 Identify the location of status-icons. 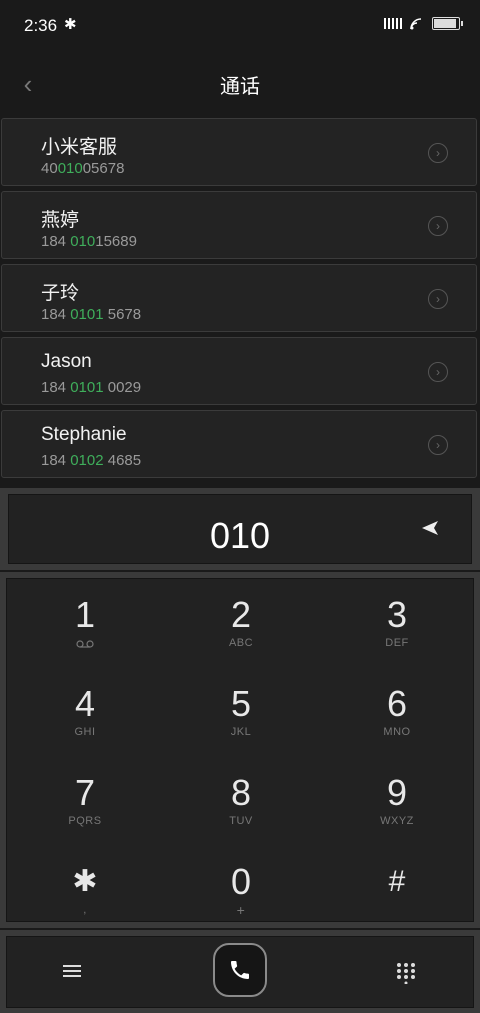
(423, 23).